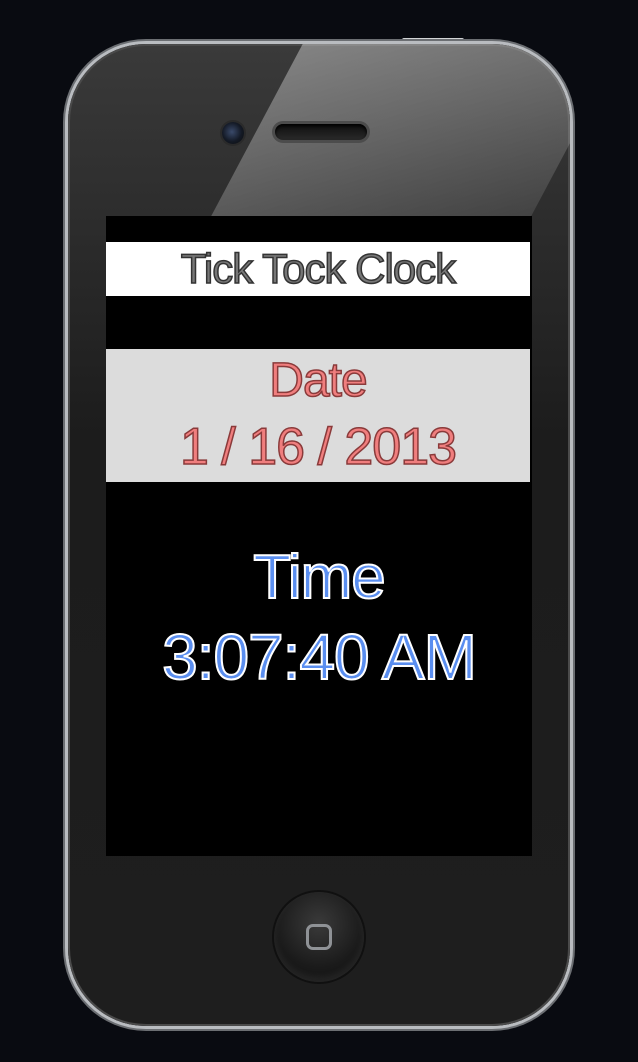 The height and width of the screenshot is (1062, 638). Describe the element at coordinates (233, 133) in the screenshot. I see `camera-icon` at that location.